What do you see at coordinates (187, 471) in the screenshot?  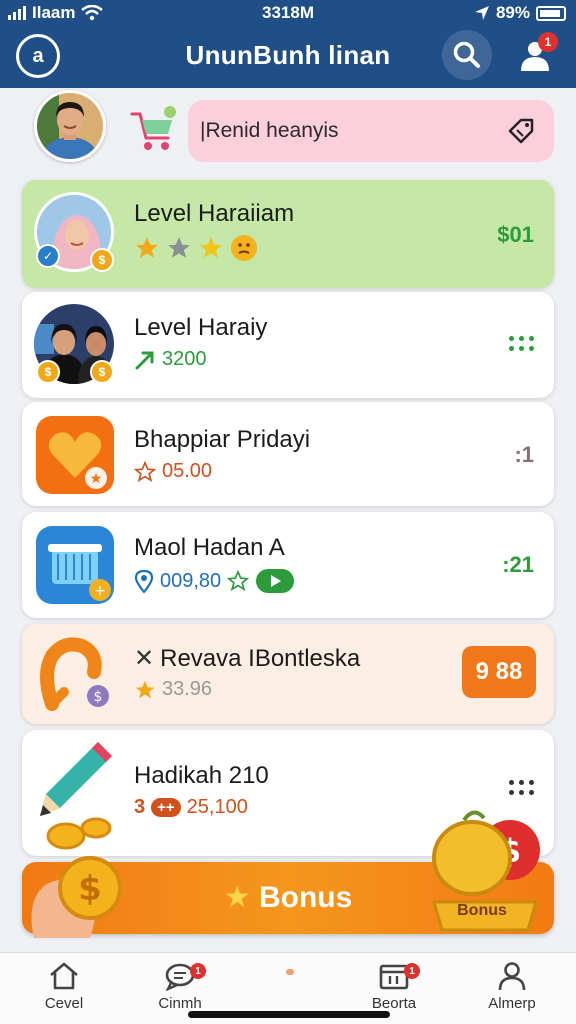 I see `item-subtitle: 05.00` at bounding box center [187, 471].